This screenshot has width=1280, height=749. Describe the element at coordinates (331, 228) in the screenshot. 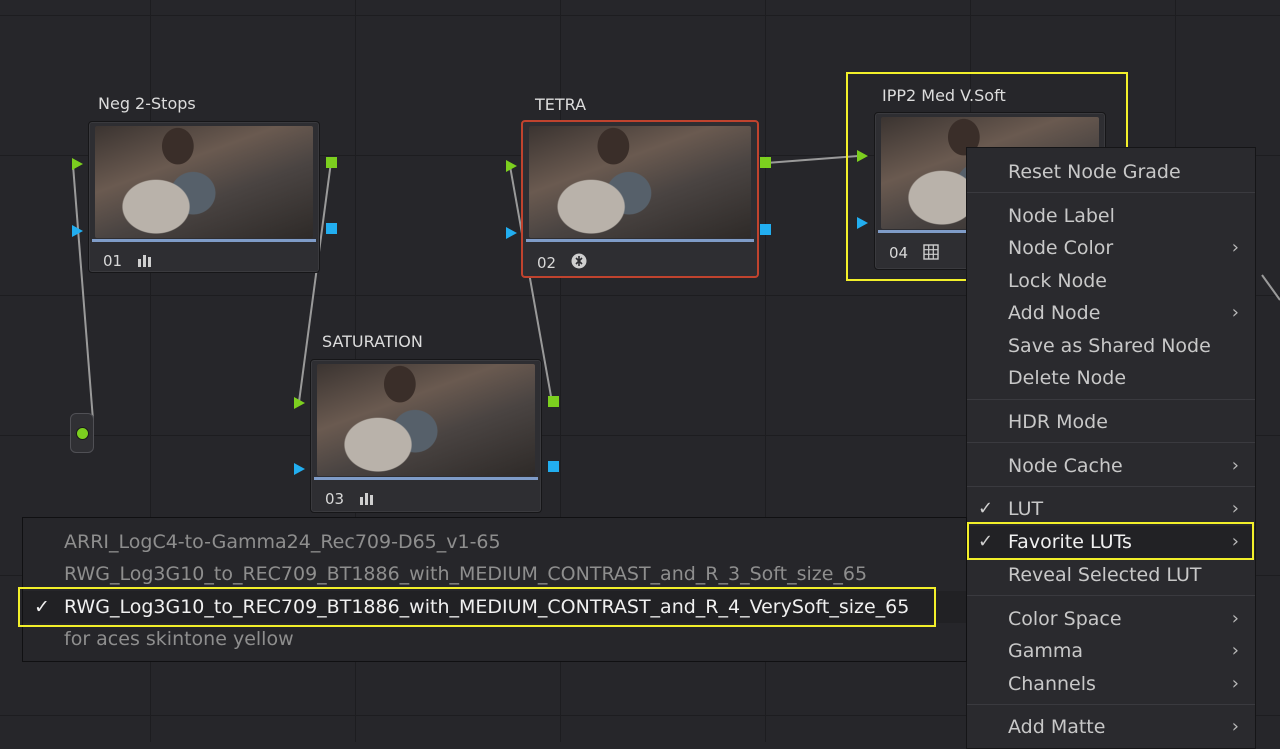

I see `node-01-alpha-output` at that location.